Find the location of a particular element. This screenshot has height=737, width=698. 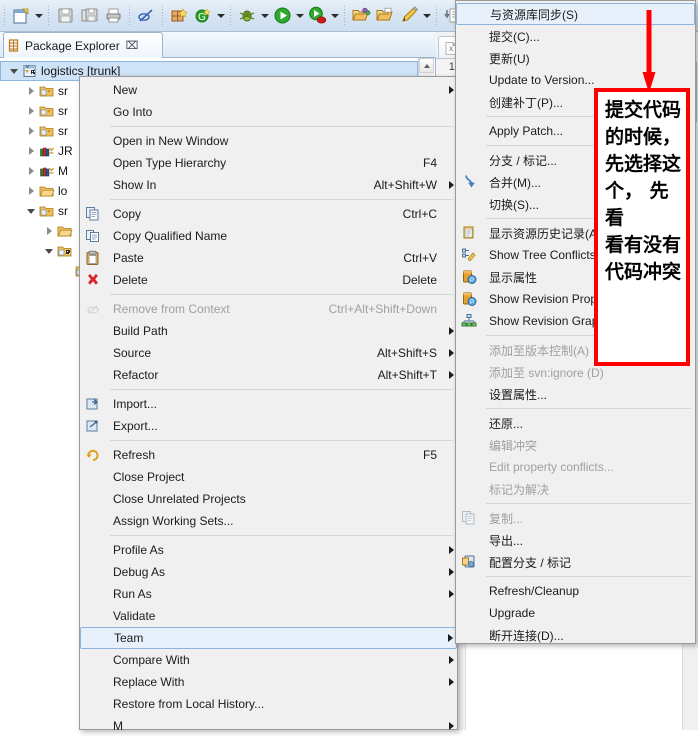

toggle-markoccurrences-icon is located at coordinates (146, 16).